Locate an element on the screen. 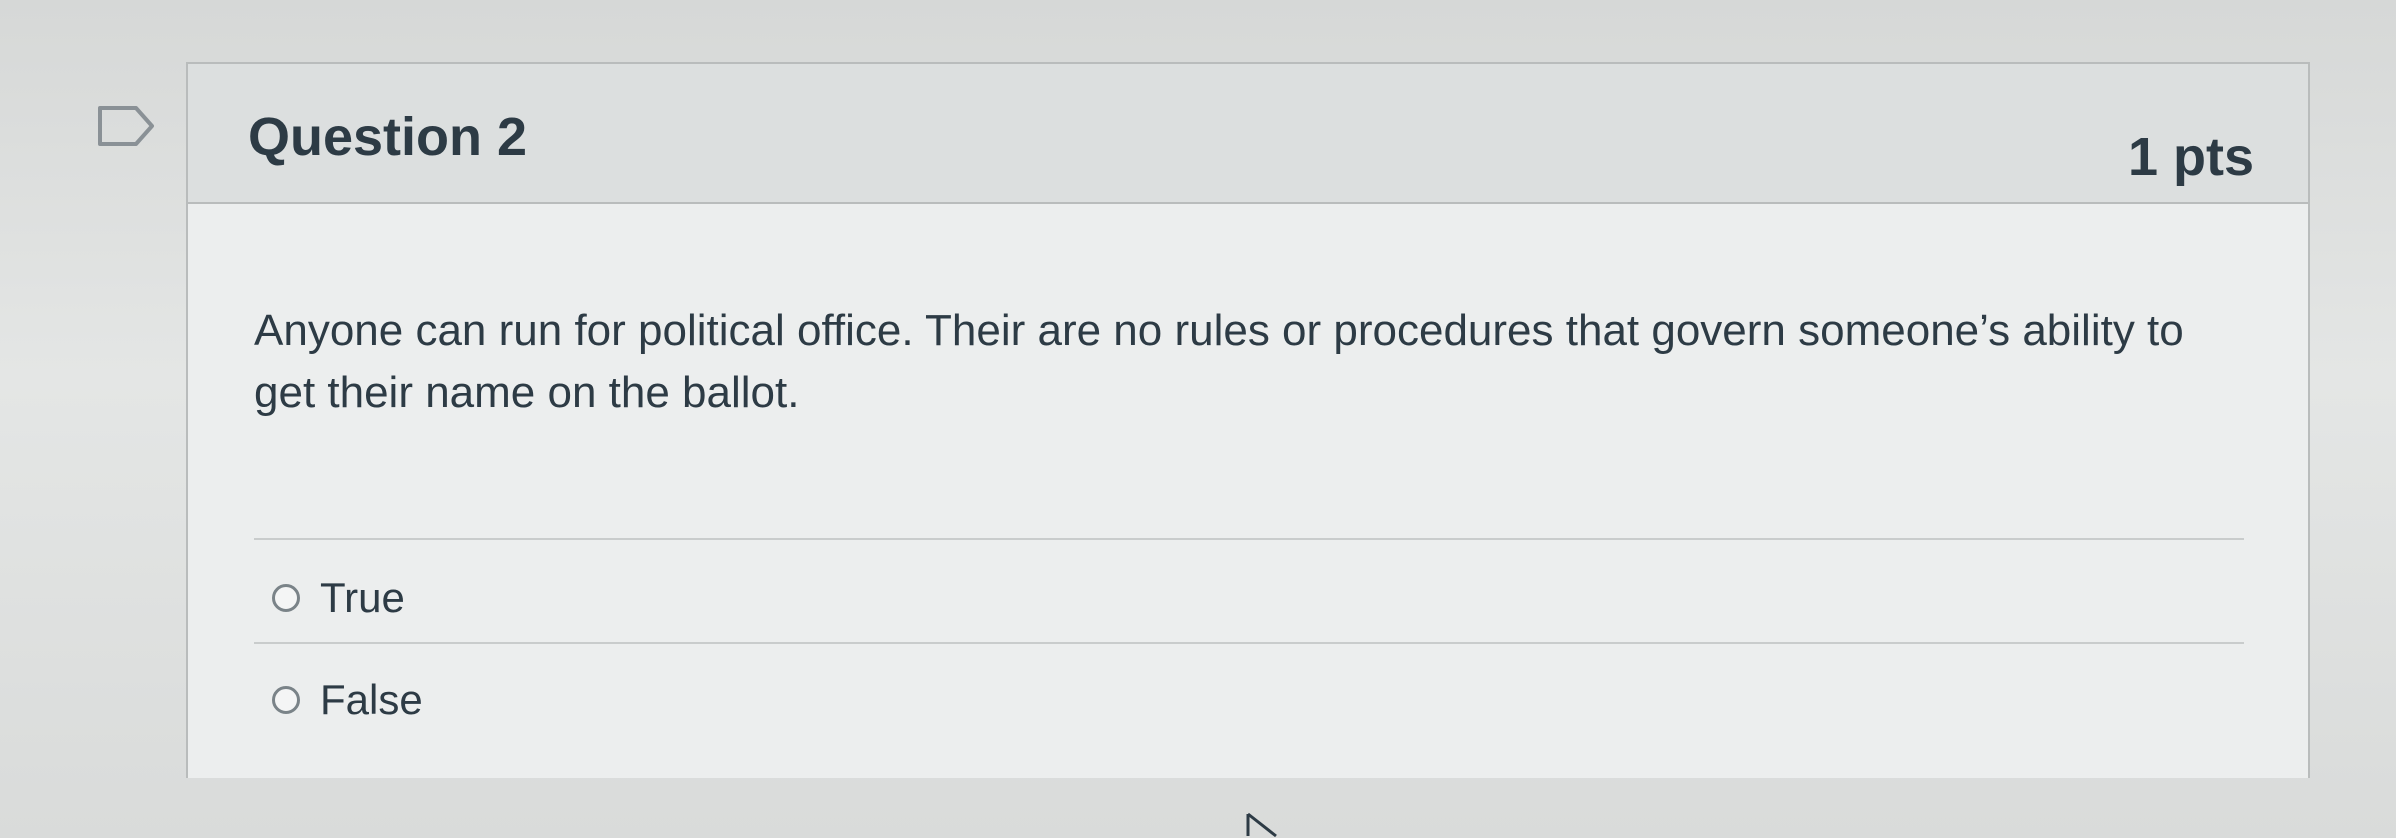 This screenshot has height=838, width=2396. answer-option-false: False is located at coordinates (347, 700).